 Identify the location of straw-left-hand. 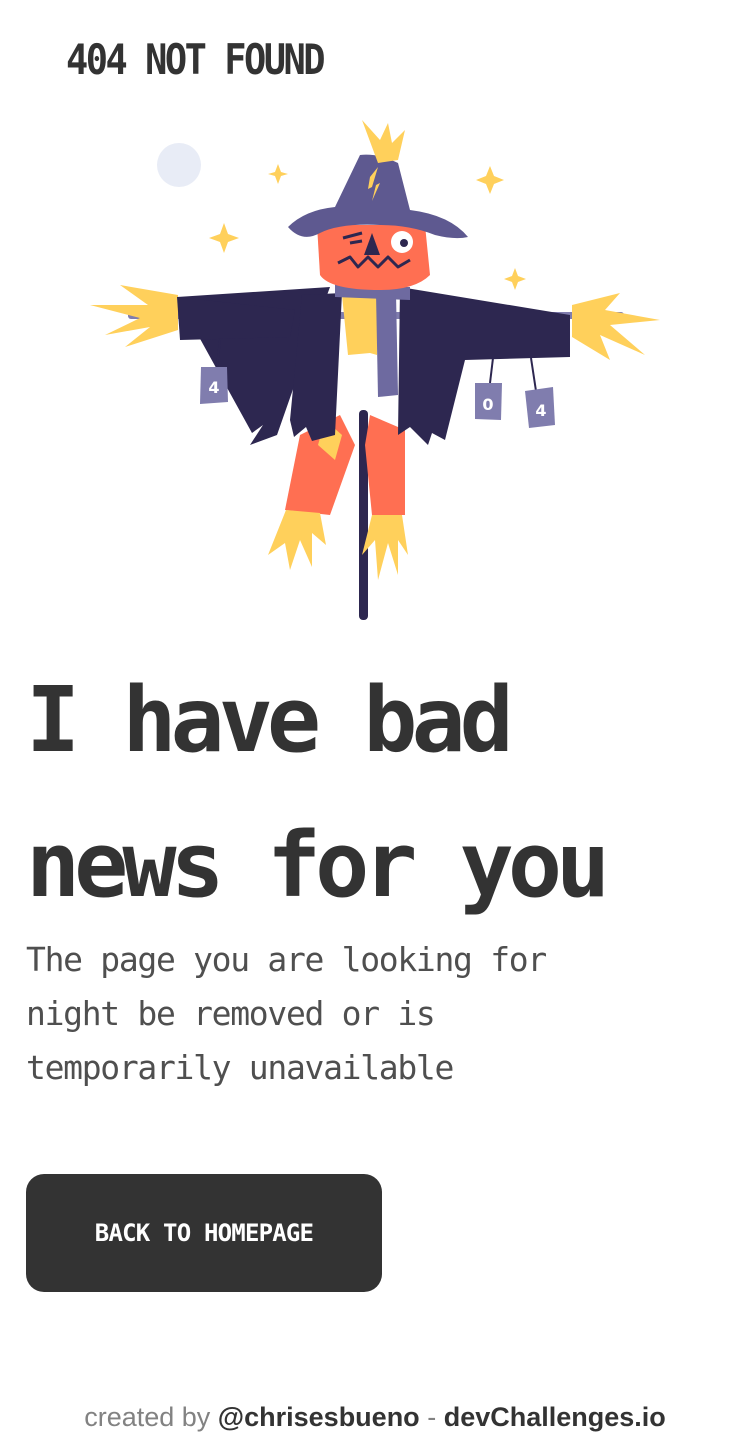
(134, 316).